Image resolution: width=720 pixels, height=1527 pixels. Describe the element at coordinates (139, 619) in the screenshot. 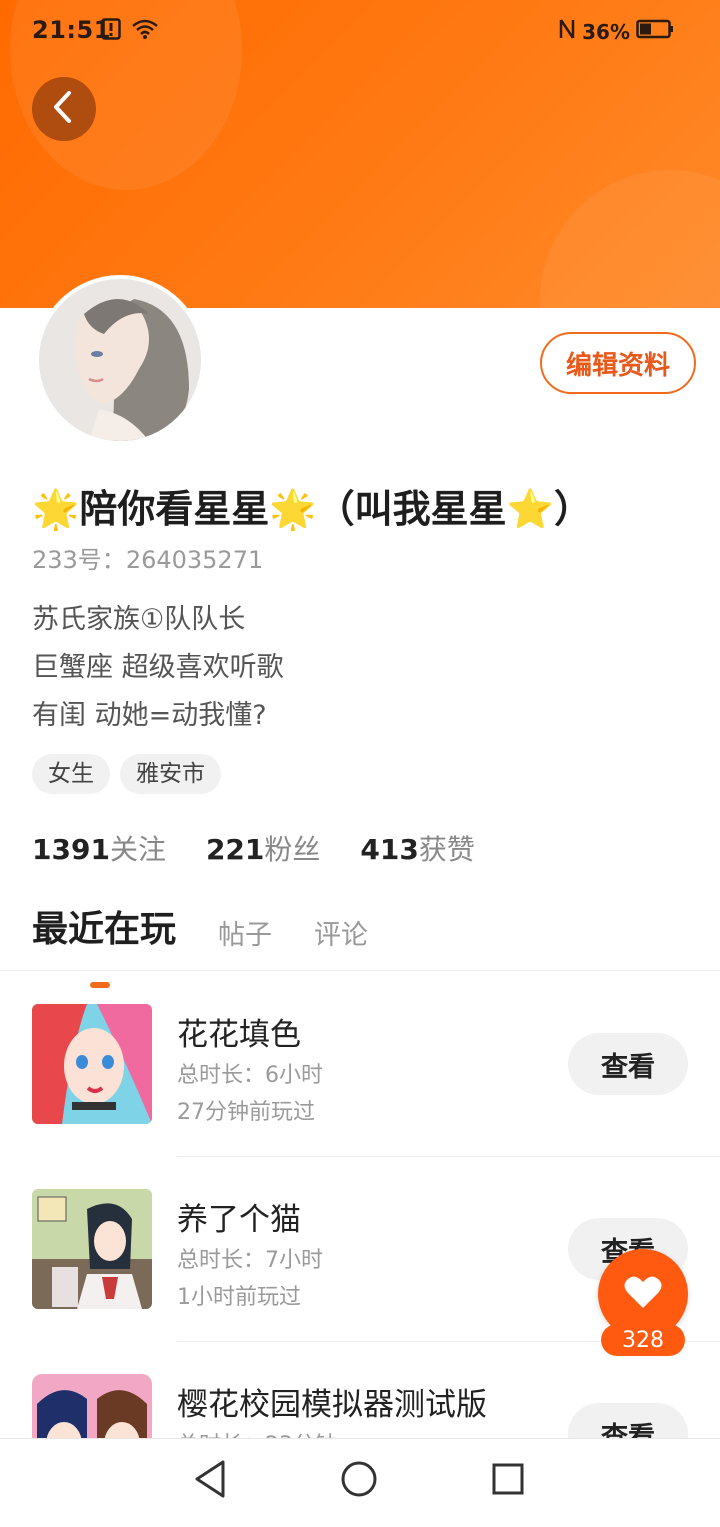

I see `bio-line: 苏氏家族①队队长` at that location.